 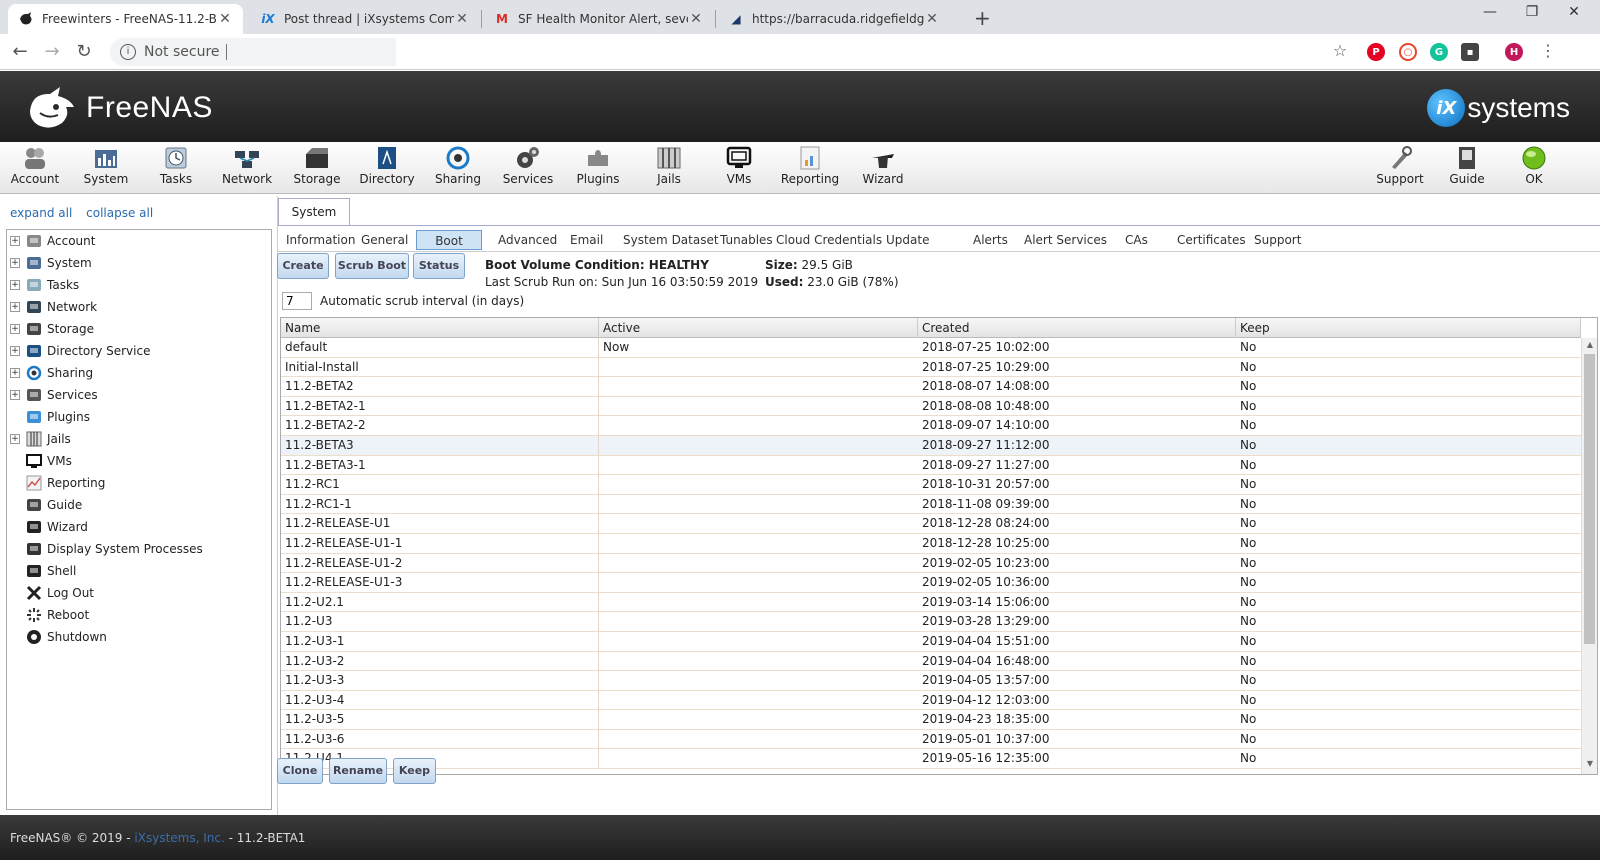 I want to click on table-row: 11.2-U2.1 2019-03-14 15:06:00 No, so click(x=931, y=602).